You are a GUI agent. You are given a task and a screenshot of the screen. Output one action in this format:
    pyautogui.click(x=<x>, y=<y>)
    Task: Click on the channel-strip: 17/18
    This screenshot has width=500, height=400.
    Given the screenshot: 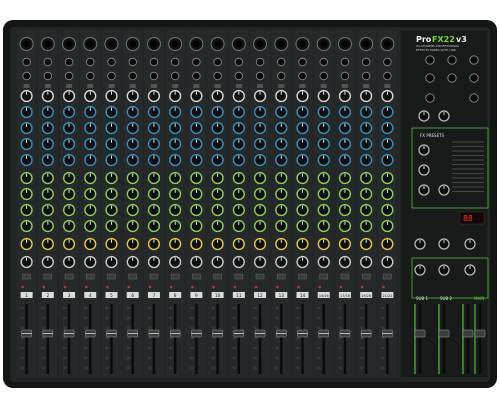 What is the action you would take?
    pyautogui.click(x=345, y=204)
    